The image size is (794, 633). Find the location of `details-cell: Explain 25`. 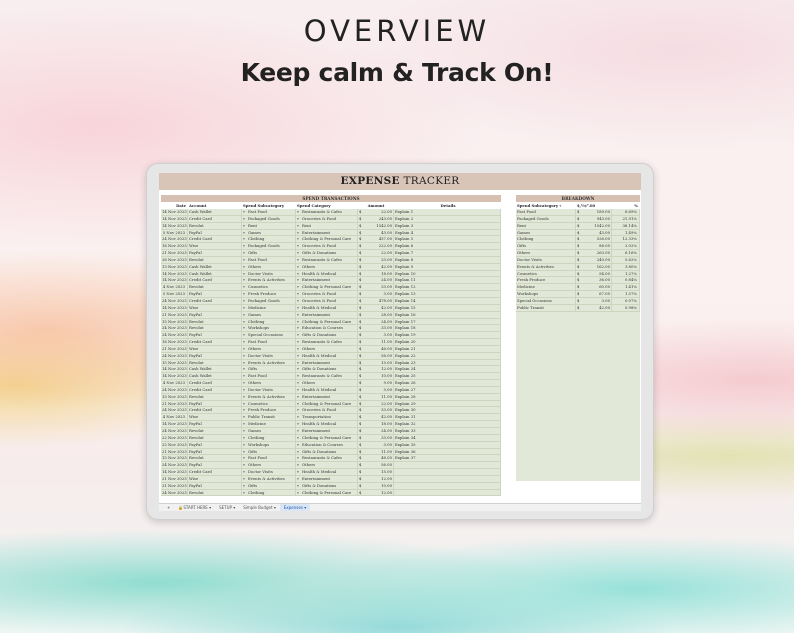

details-cell: Explain 25 is located at coordinates (447, 376).